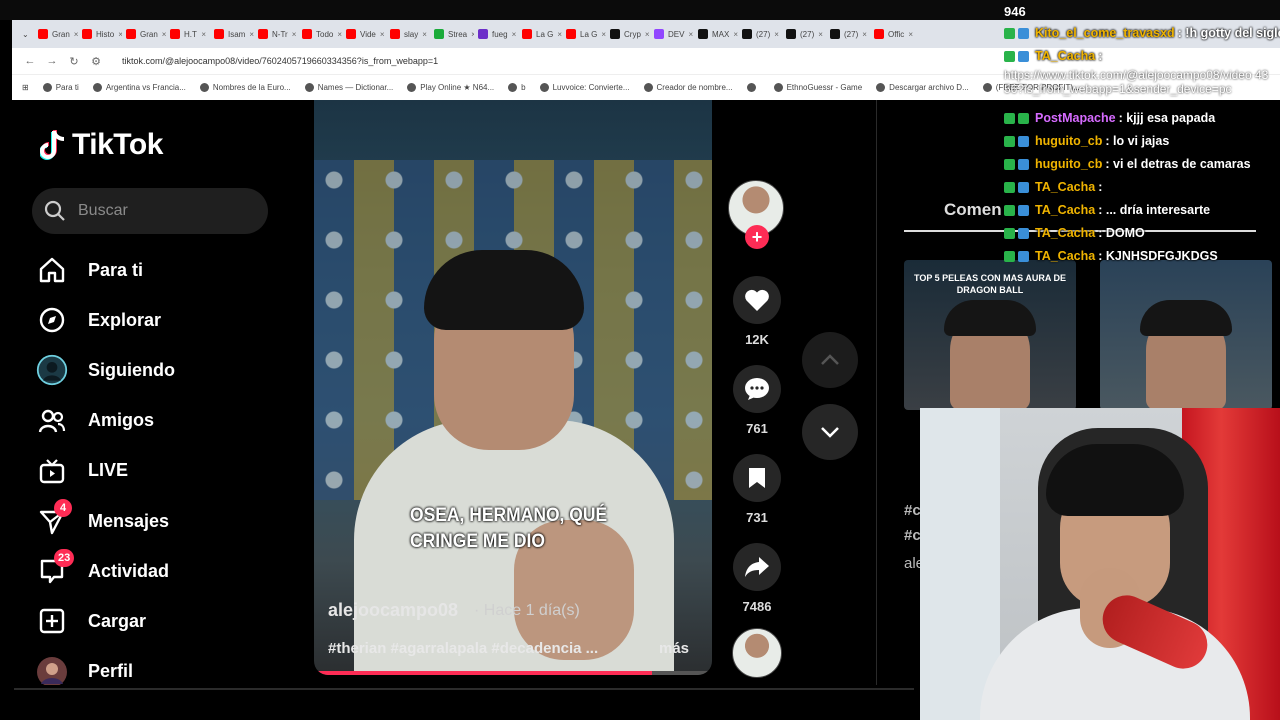 The height and width of the screenshot is (720, 1280). I want to click on creator-avatar: +, so click(756, 214).